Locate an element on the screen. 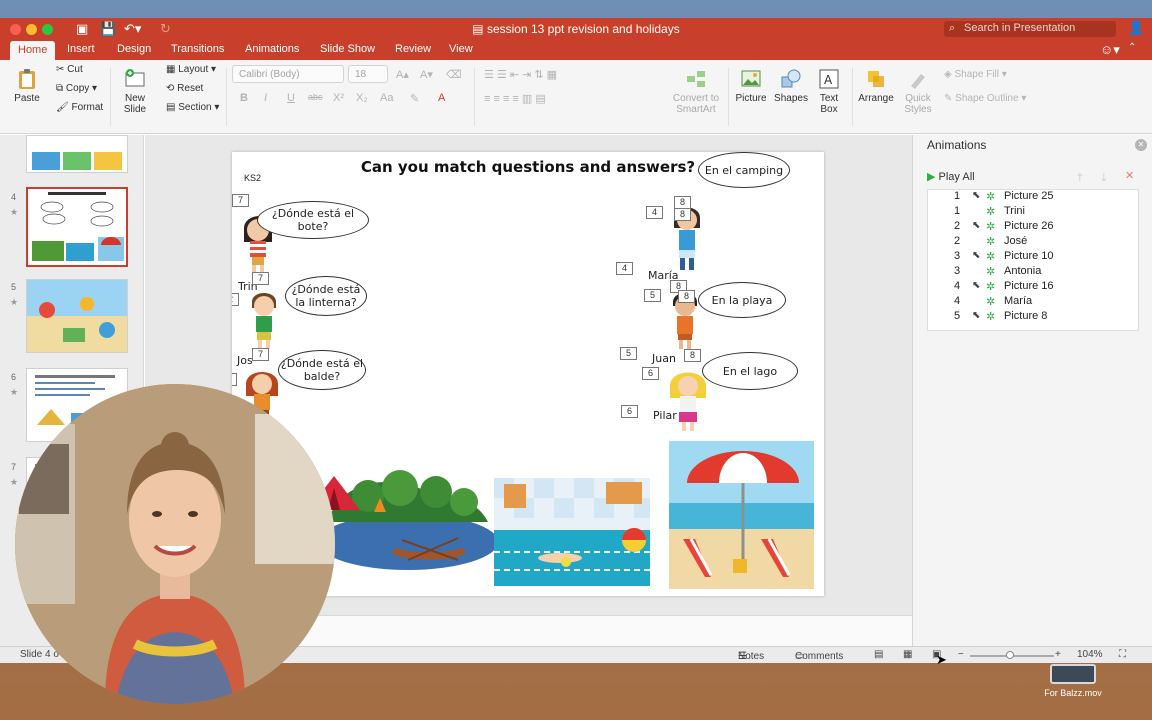 This screenshot has height=720, width=1152. slide-sorter-icon: ▦ is located at coordinates (907, 654).